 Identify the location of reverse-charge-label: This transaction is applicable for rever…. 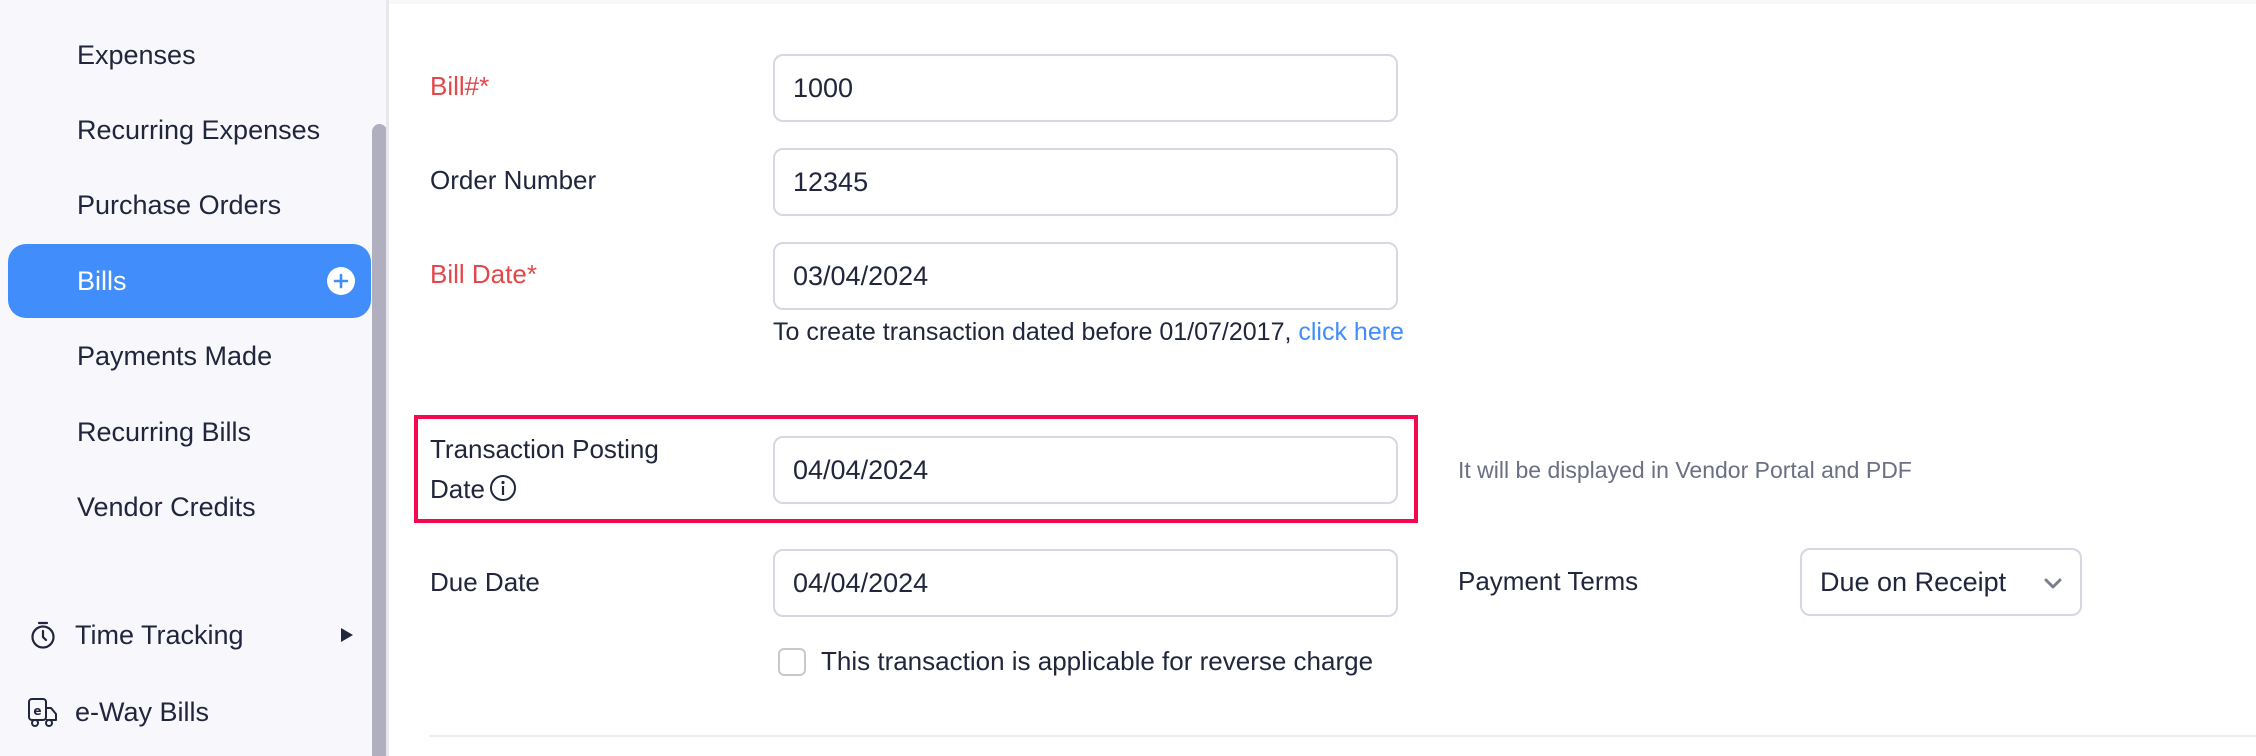
(1097, 661).